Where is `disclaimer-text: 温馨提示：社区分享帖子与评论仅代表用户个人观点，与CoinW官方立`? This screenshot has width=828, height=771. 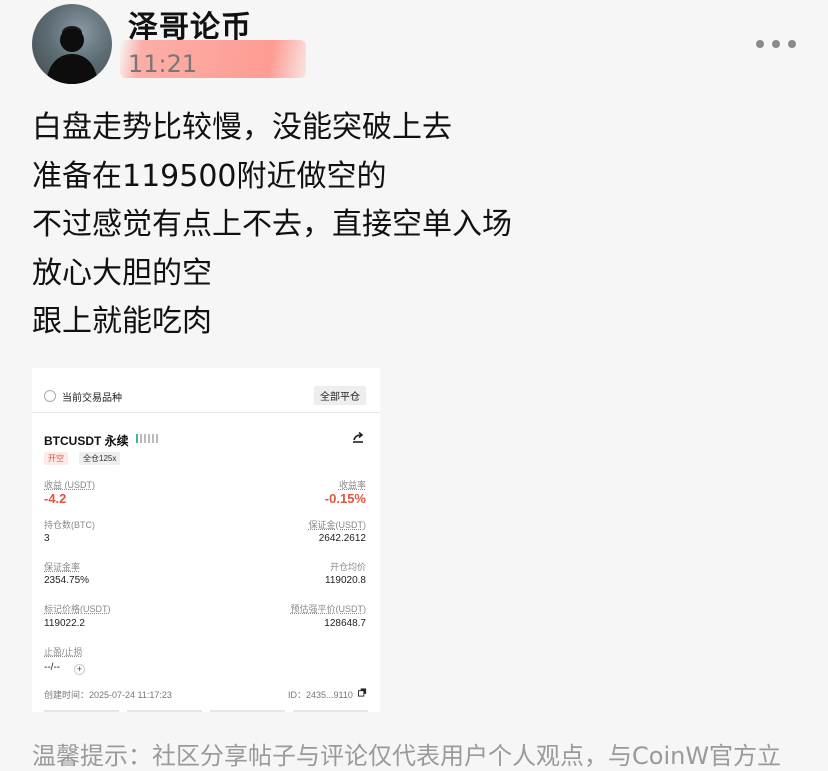
disclaimer-text: 温馨提示：社区分享帖子与评论仅代表用户个人观点，与CoinW官方立 is located at coordinates (407, 756).